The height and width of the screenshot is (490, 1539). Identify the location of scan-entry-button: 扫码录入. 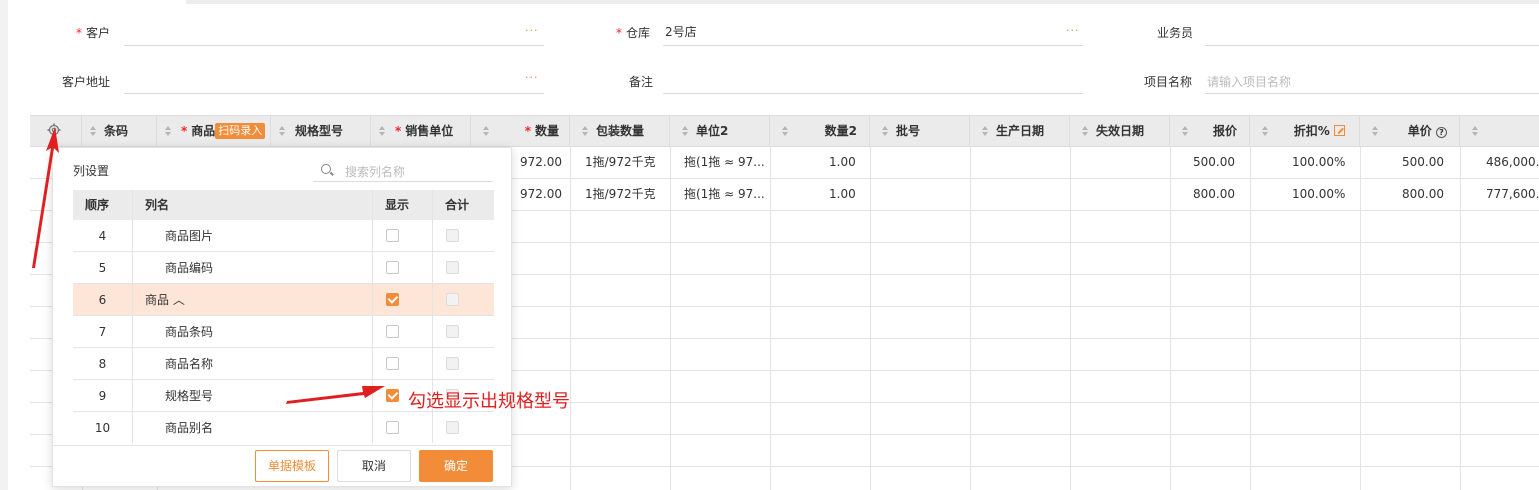
(240, 131).